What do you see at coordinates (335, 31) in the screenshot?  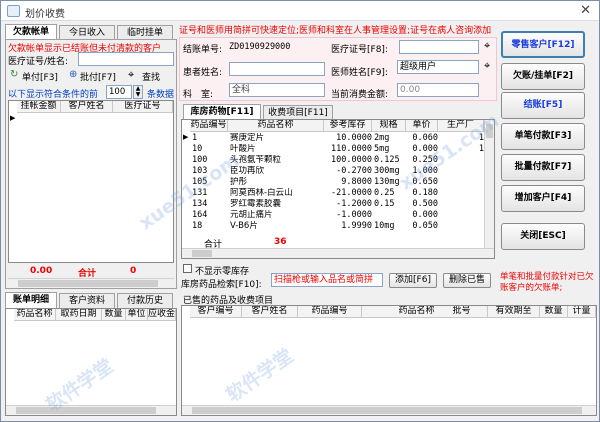 I see `top-banner: 证号和医师用简拼可快速定位;医师和科室在人事管理设置;证号在病人咨询添加` at bounding box center [335, 31].